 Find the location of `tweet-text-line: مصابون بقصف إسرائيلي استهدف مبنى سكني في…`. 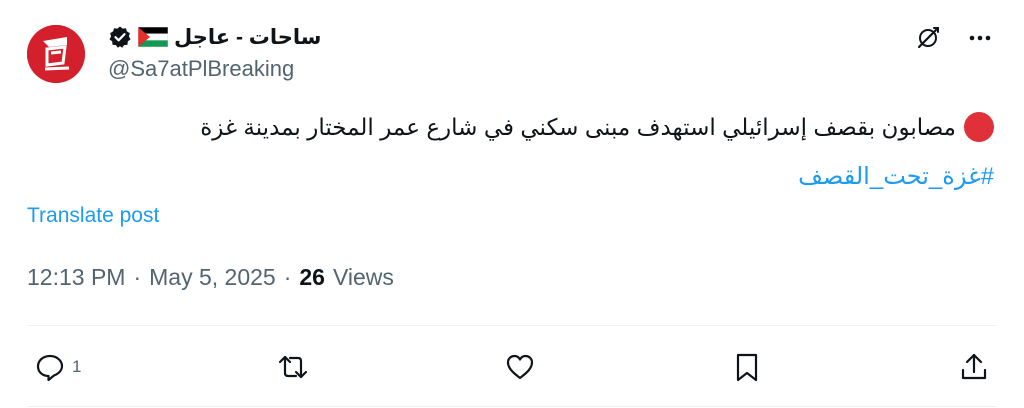

tweet-text-line: مصابون بقصف إسرائيلي استهدف مبنى سكني في… is located at coordinates (597, 127).